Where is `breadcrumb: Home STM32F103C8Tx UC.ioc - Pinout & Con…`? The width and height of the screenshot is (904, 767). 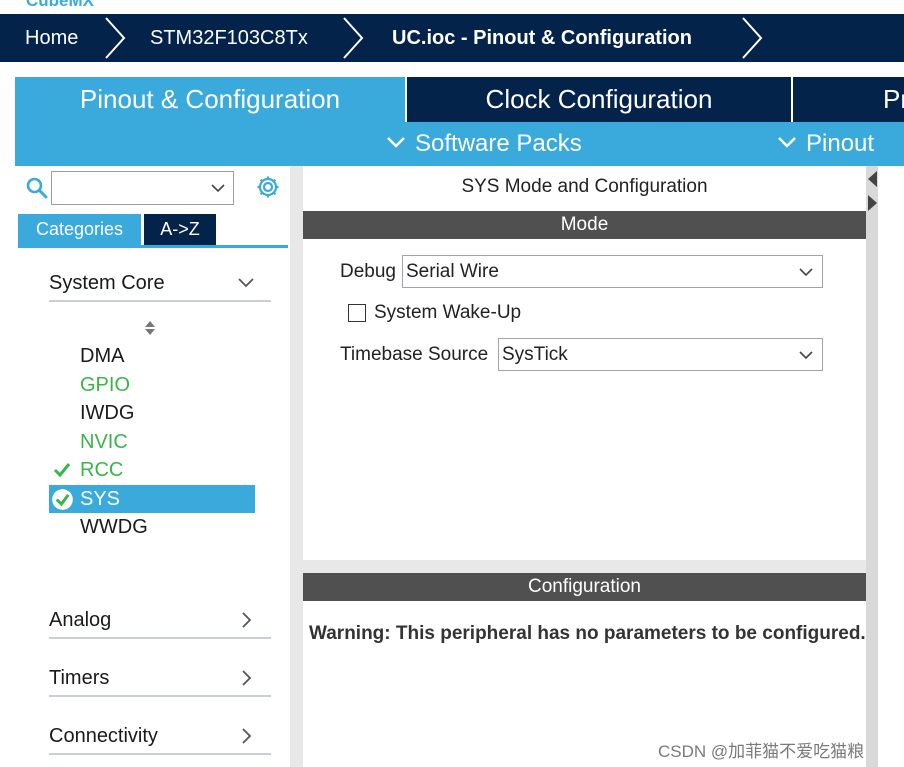 breadcrumb: Home STM32F103C8Tx UC.ioc - Pinout & Con… is located at coordinates (452, 38).